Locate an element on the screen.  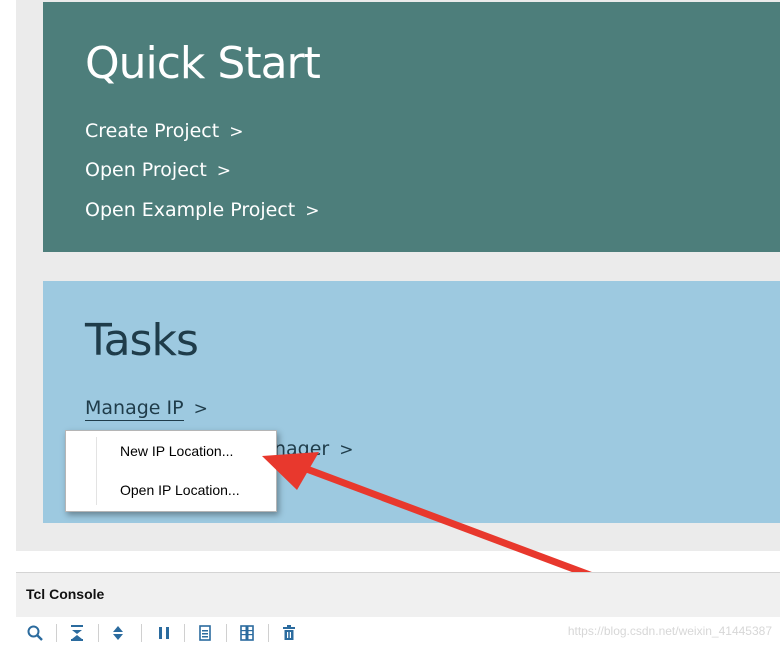
open-project-link: Open Project > is located at coordinates (158, 170).